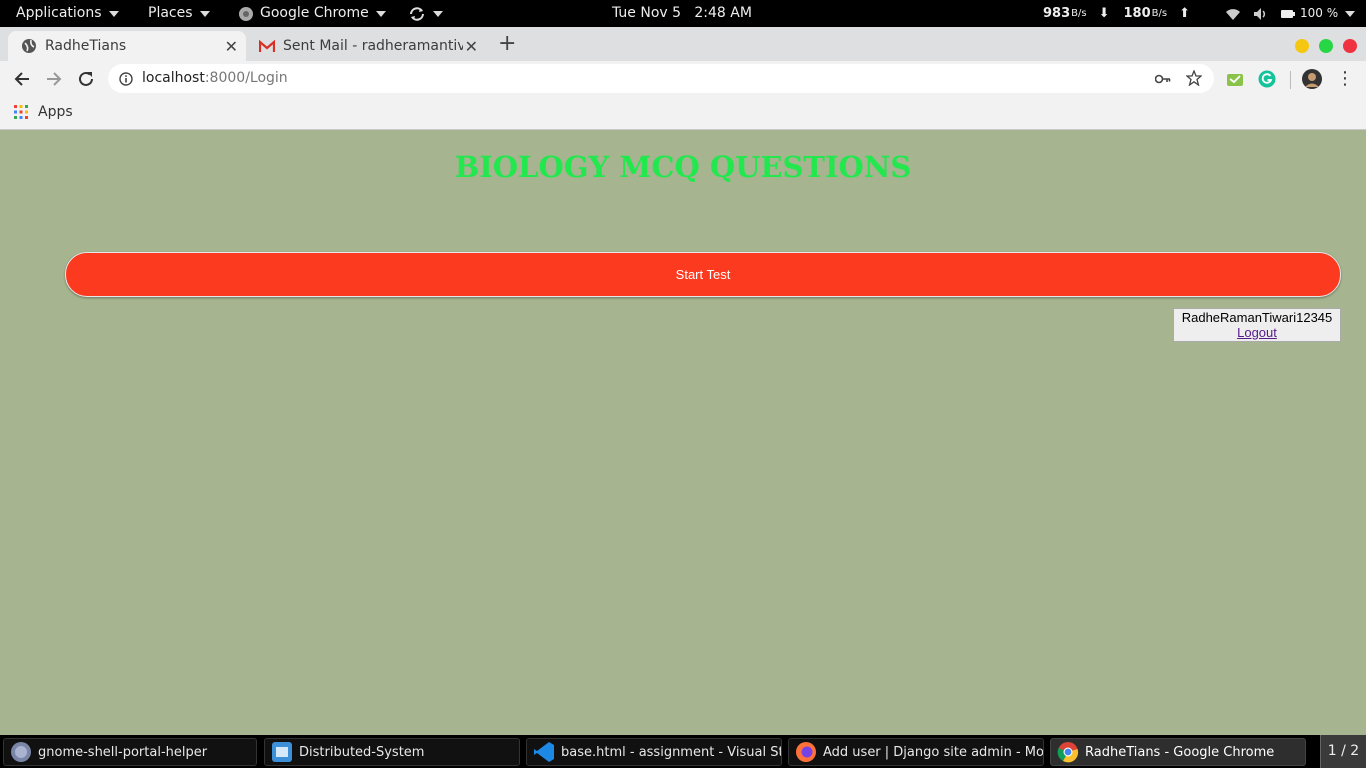 This screenshot has height=768, width=1366. I want to click on taskbar-item-label: RadheTians - Google Chrome, so click(1180, 752).